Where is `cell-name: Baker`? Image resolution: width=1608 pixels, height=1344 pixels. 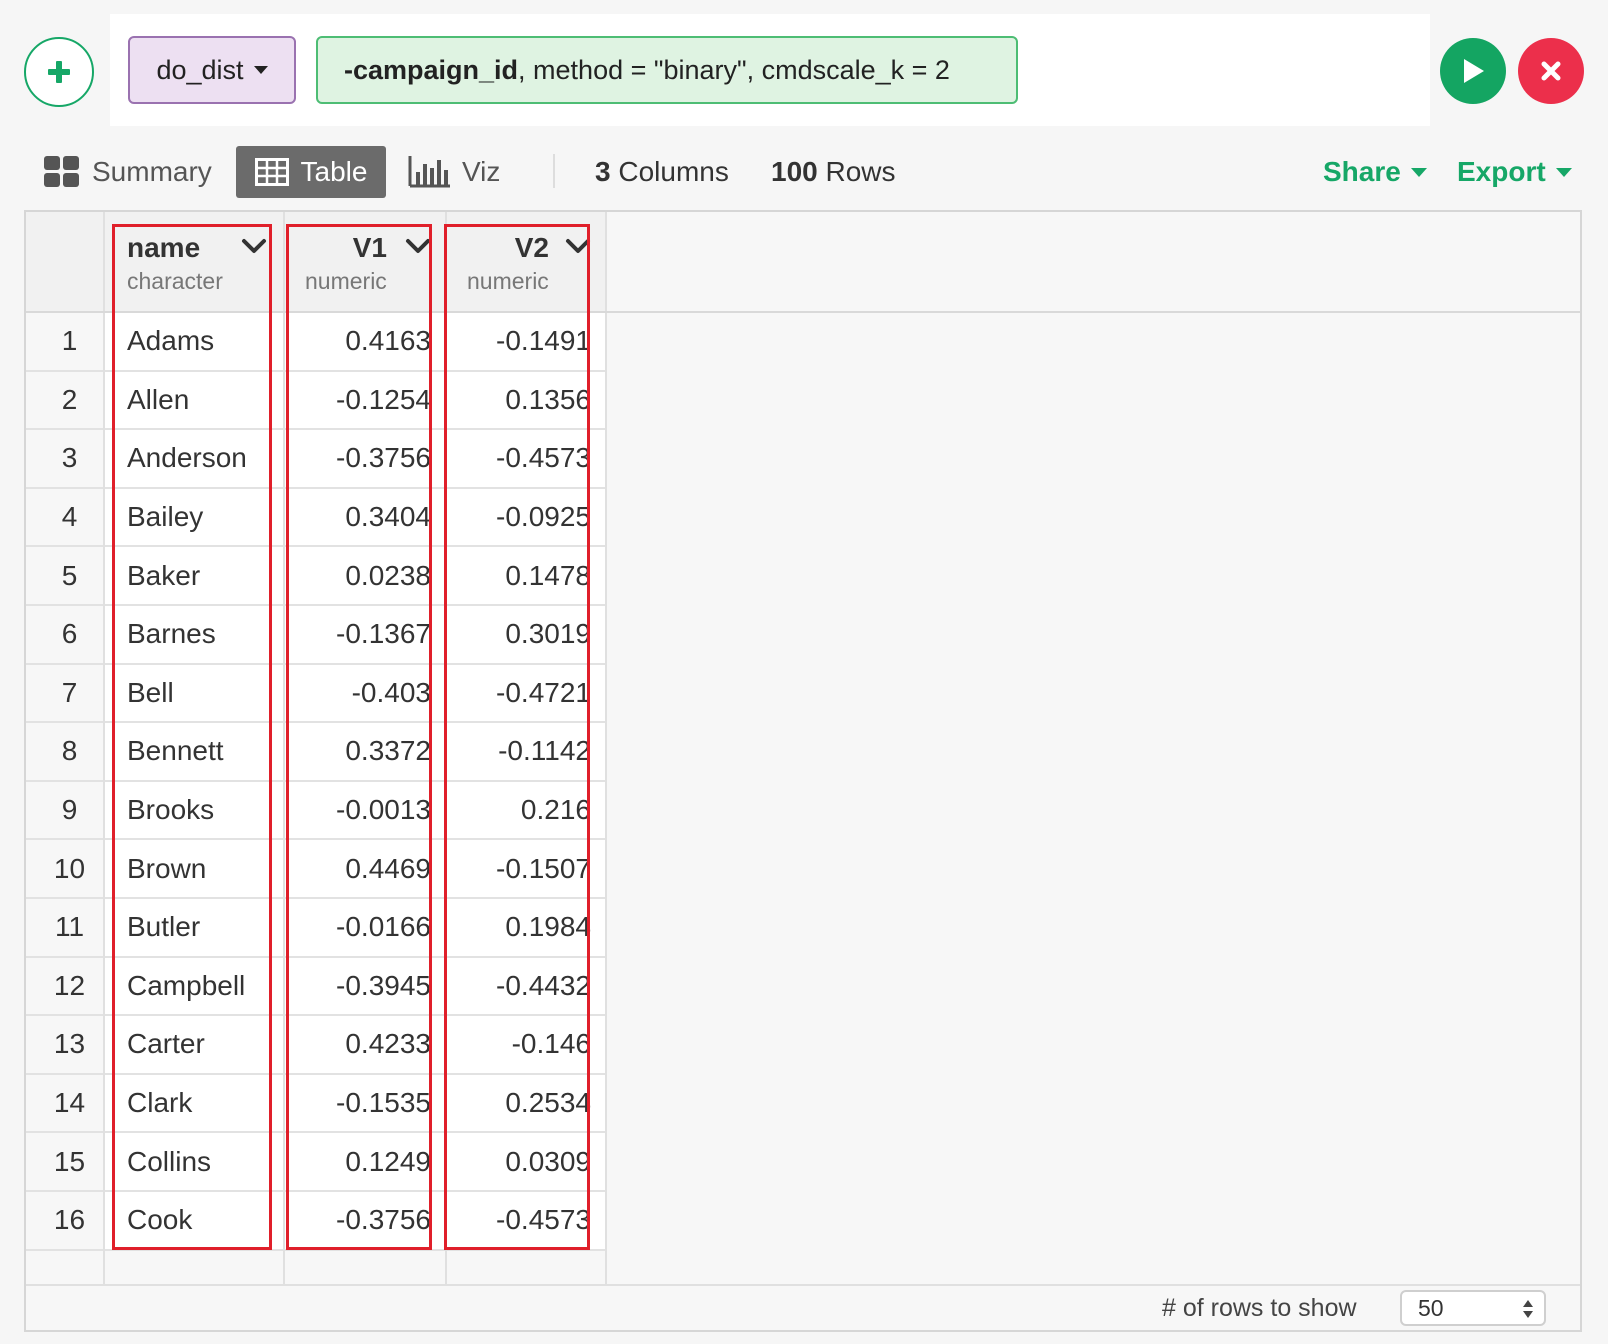 cell-name: Baker is located at coordinates (194, 576).